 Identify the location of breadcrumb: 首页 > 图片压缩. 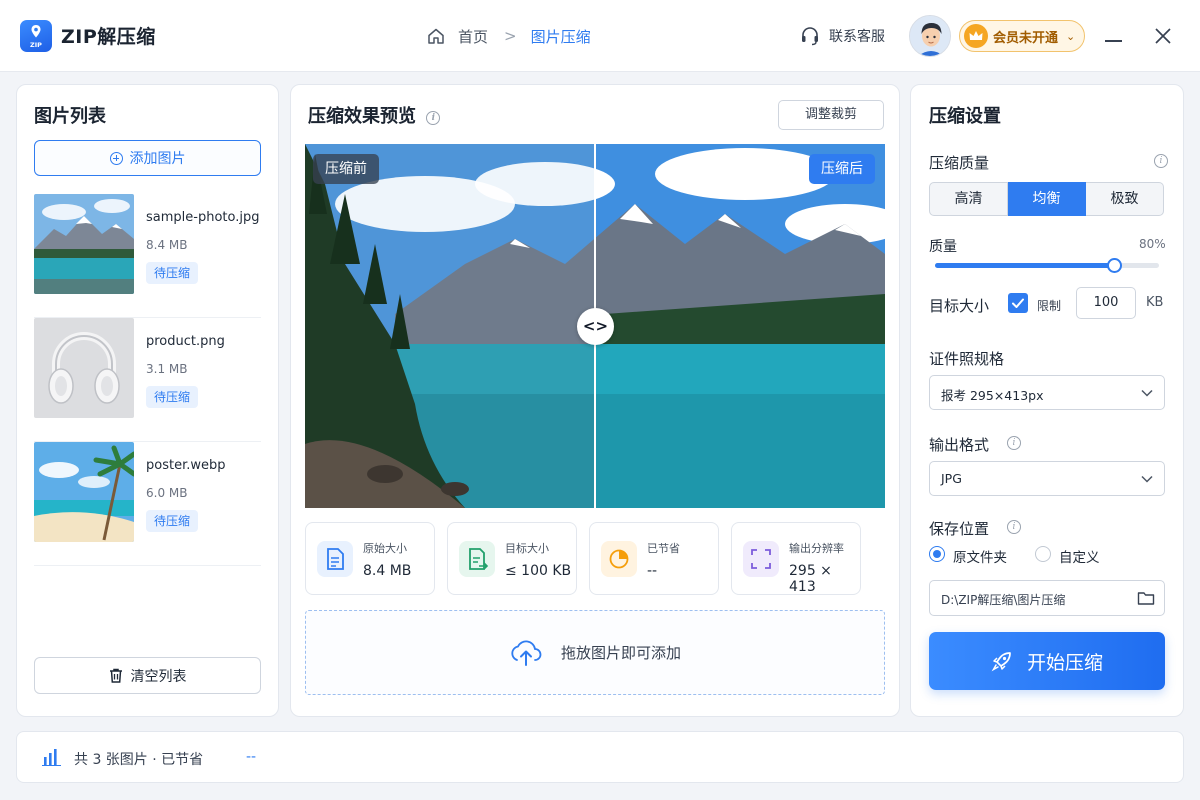
(508, 36).